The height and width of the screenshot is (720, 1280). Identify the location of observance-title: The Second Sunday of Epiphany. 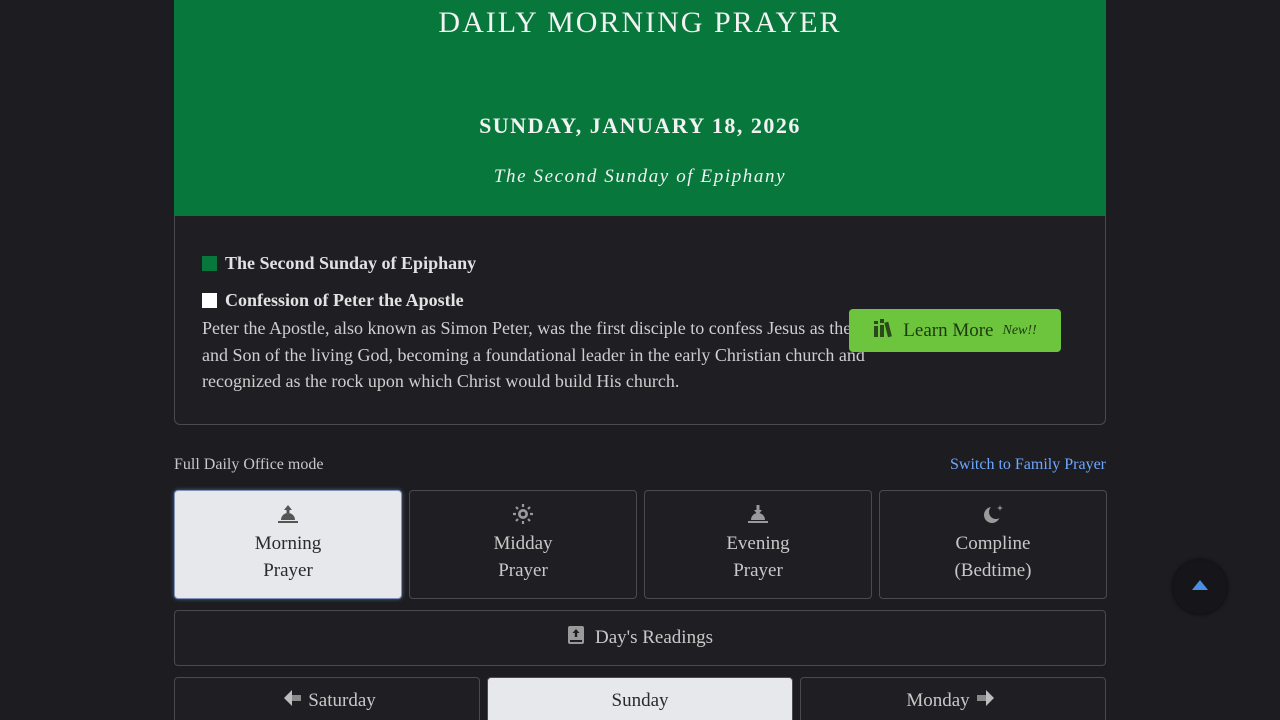
(351, 263).